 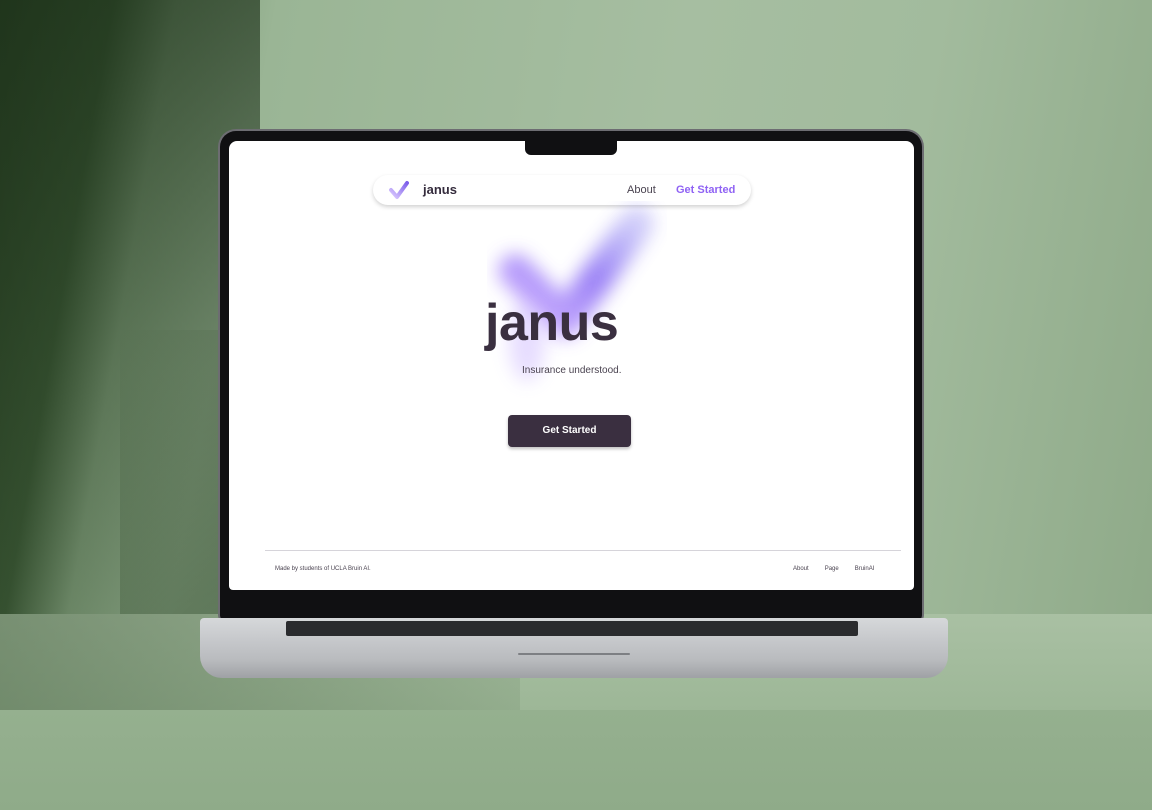 I want to click on laptop-base, so click(x=574, y=648).